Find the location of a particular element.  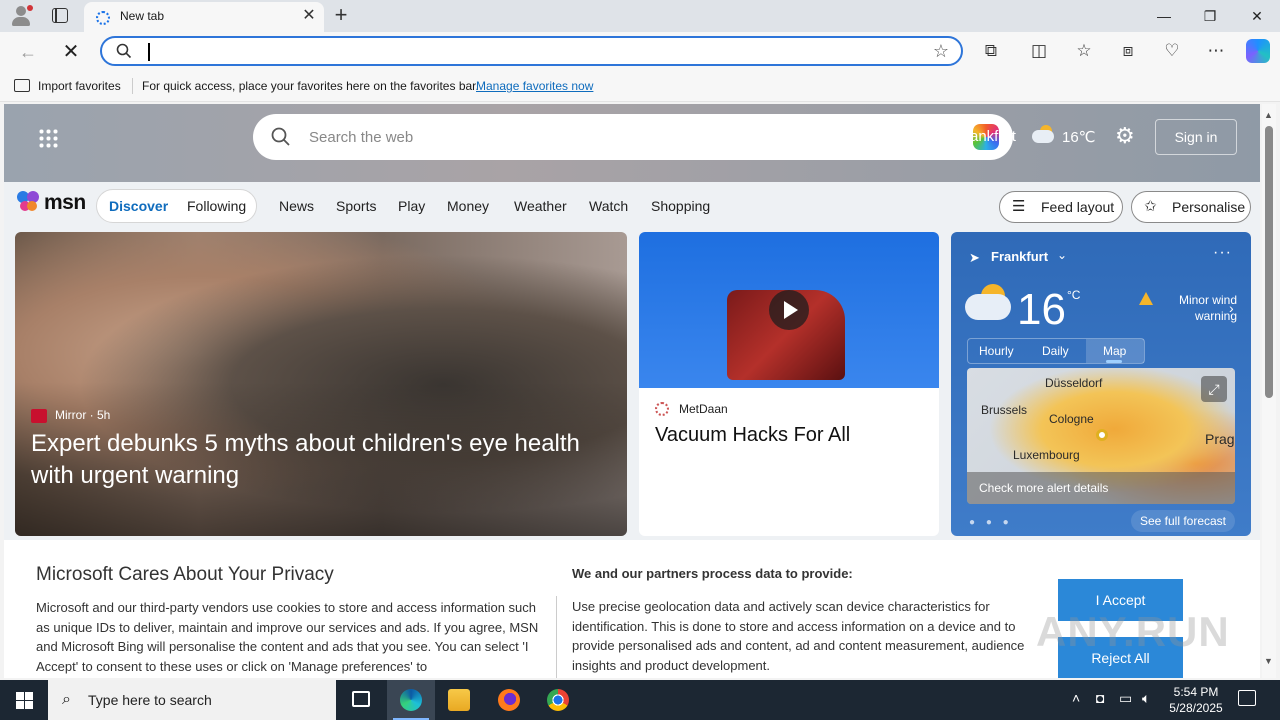

text-caret is located at coordinates (149, 52).